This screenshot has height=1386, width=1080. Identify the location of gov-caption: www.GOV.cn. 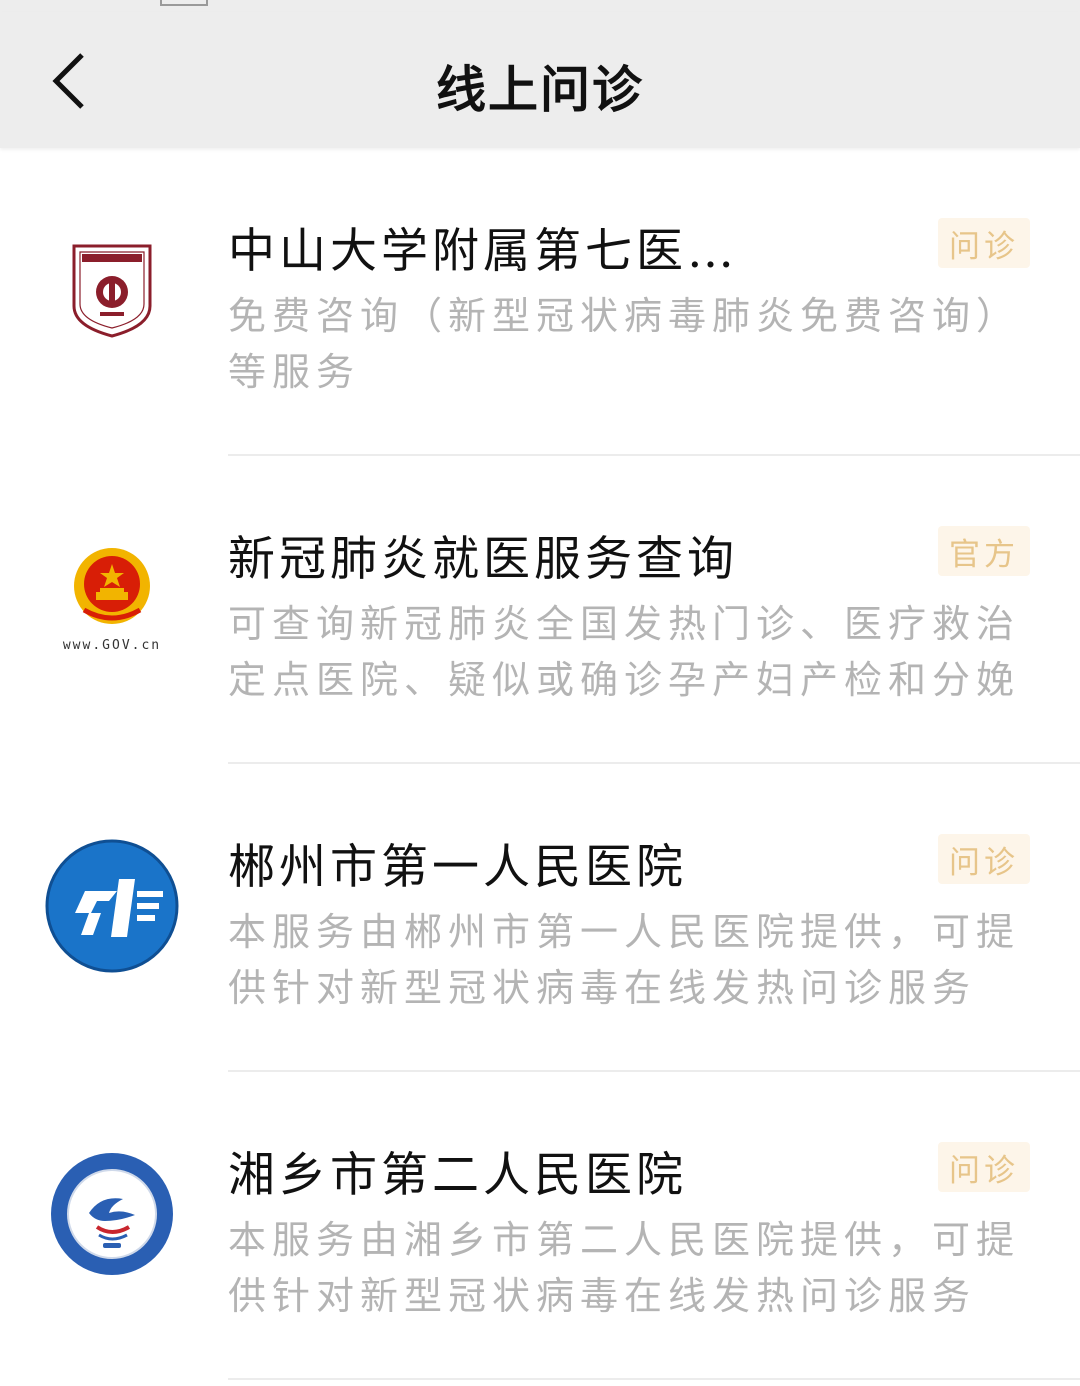
(112, 645).